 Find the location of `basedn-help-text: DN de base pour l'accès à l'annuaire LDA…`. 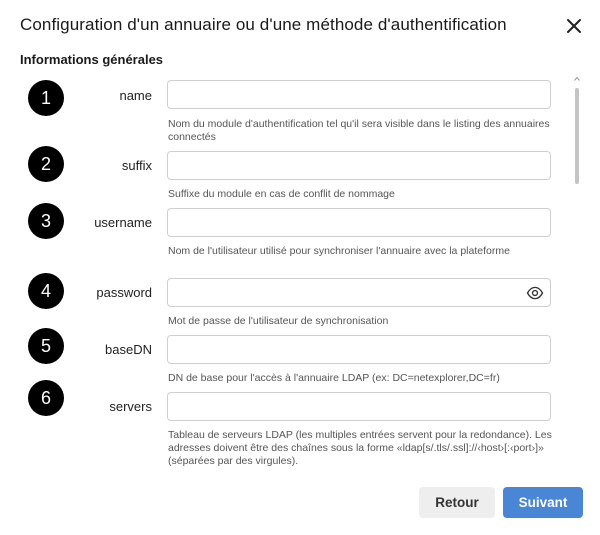

basedn-help-text: DN de base pour l'accès à l'annuaire LDA… is located at coordinates (334, 378).